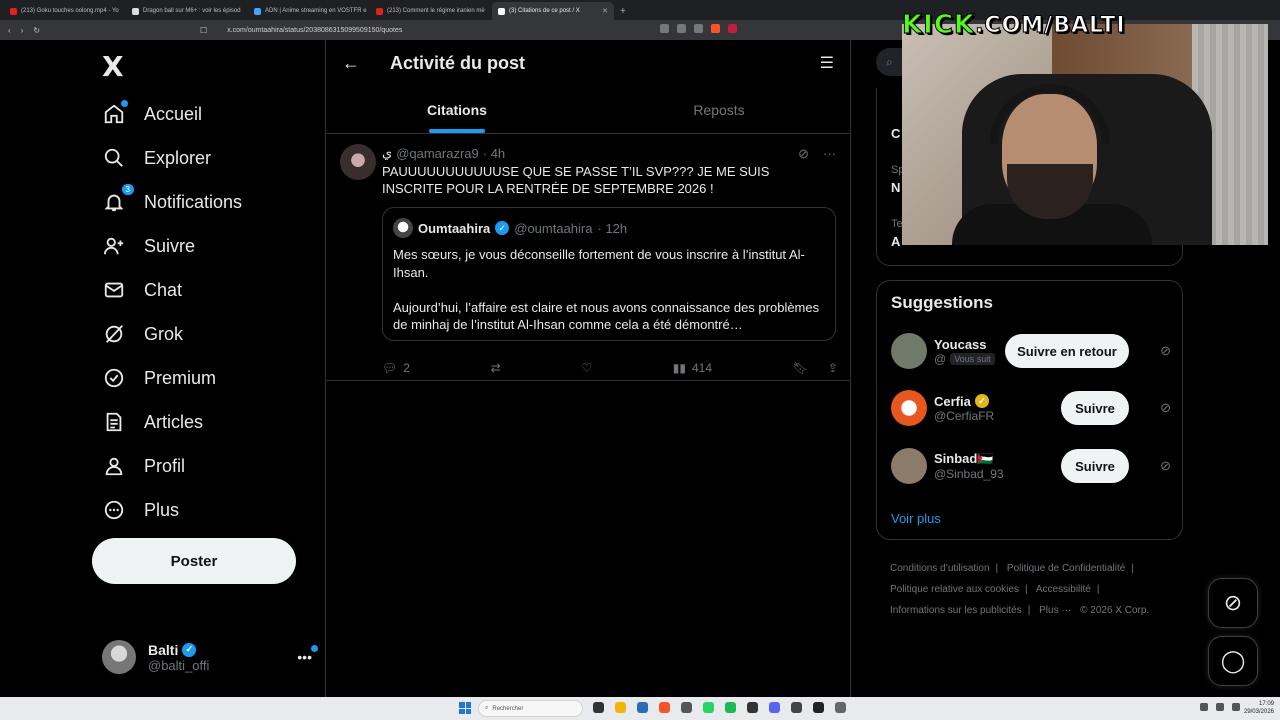  I want to click on cast-icon, so click(681, 28).